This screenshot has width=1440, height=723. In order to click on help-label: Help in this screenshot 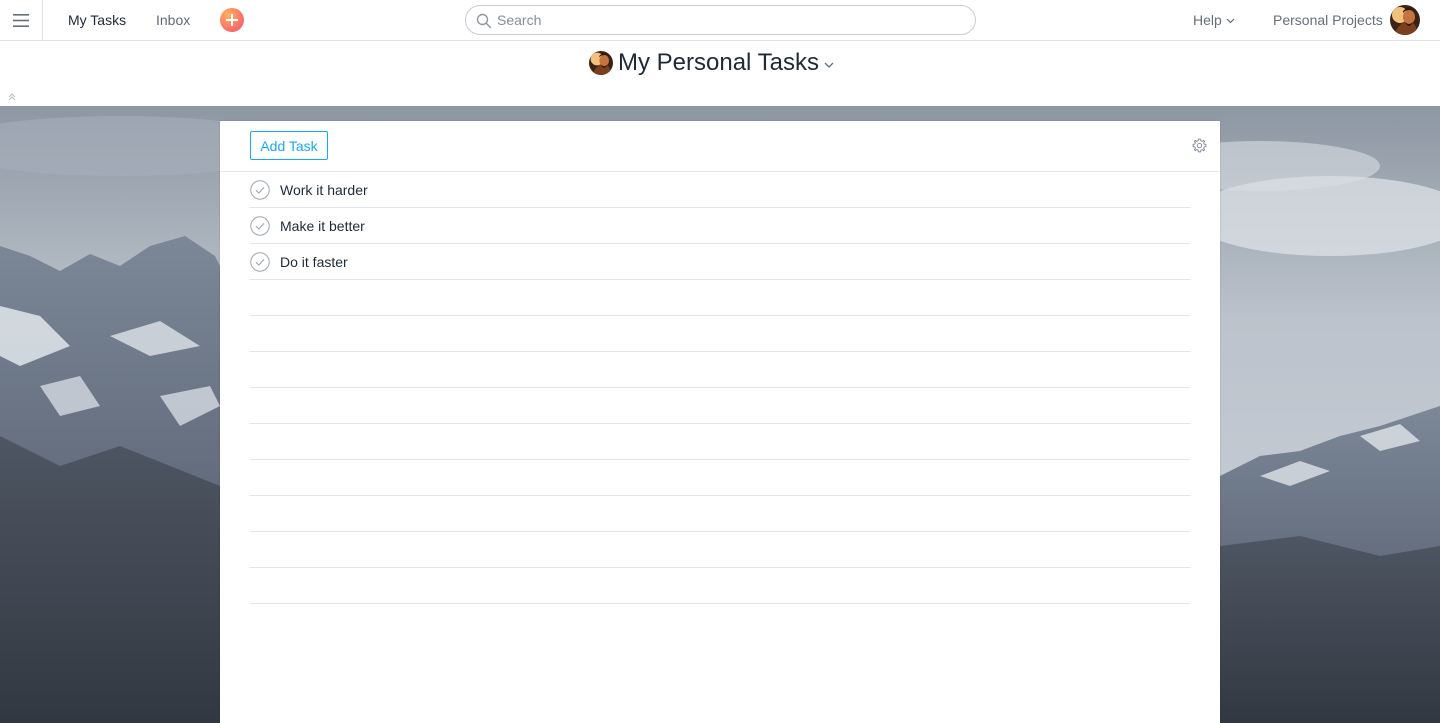, I will do `click(1207, 20)`.